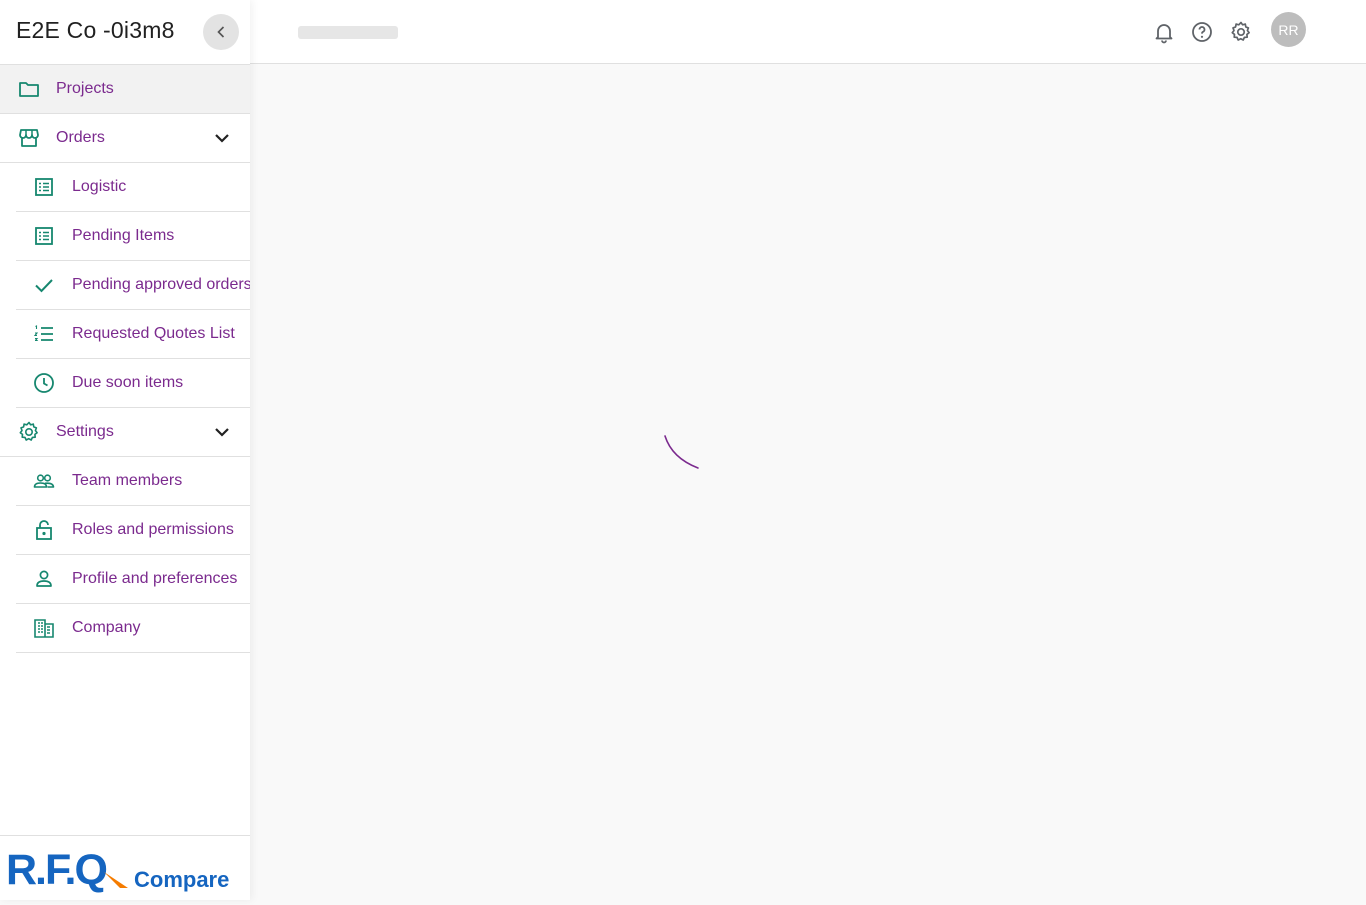 The image size is (1366, 905). Describe the element at coordinates (127, 480) in the screenshot. I see `sidebar-item-label: Team members` at that location.